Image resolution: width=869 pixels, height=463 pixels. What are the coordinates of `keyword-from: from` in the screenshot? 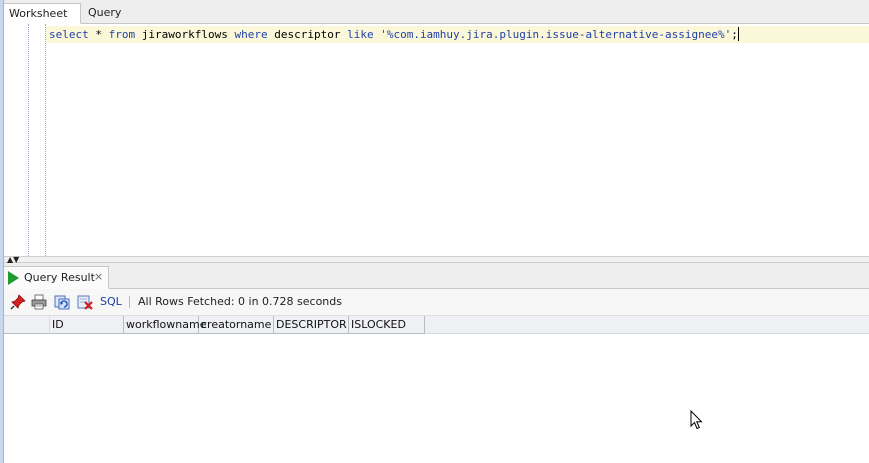 It's located at (122, 34).